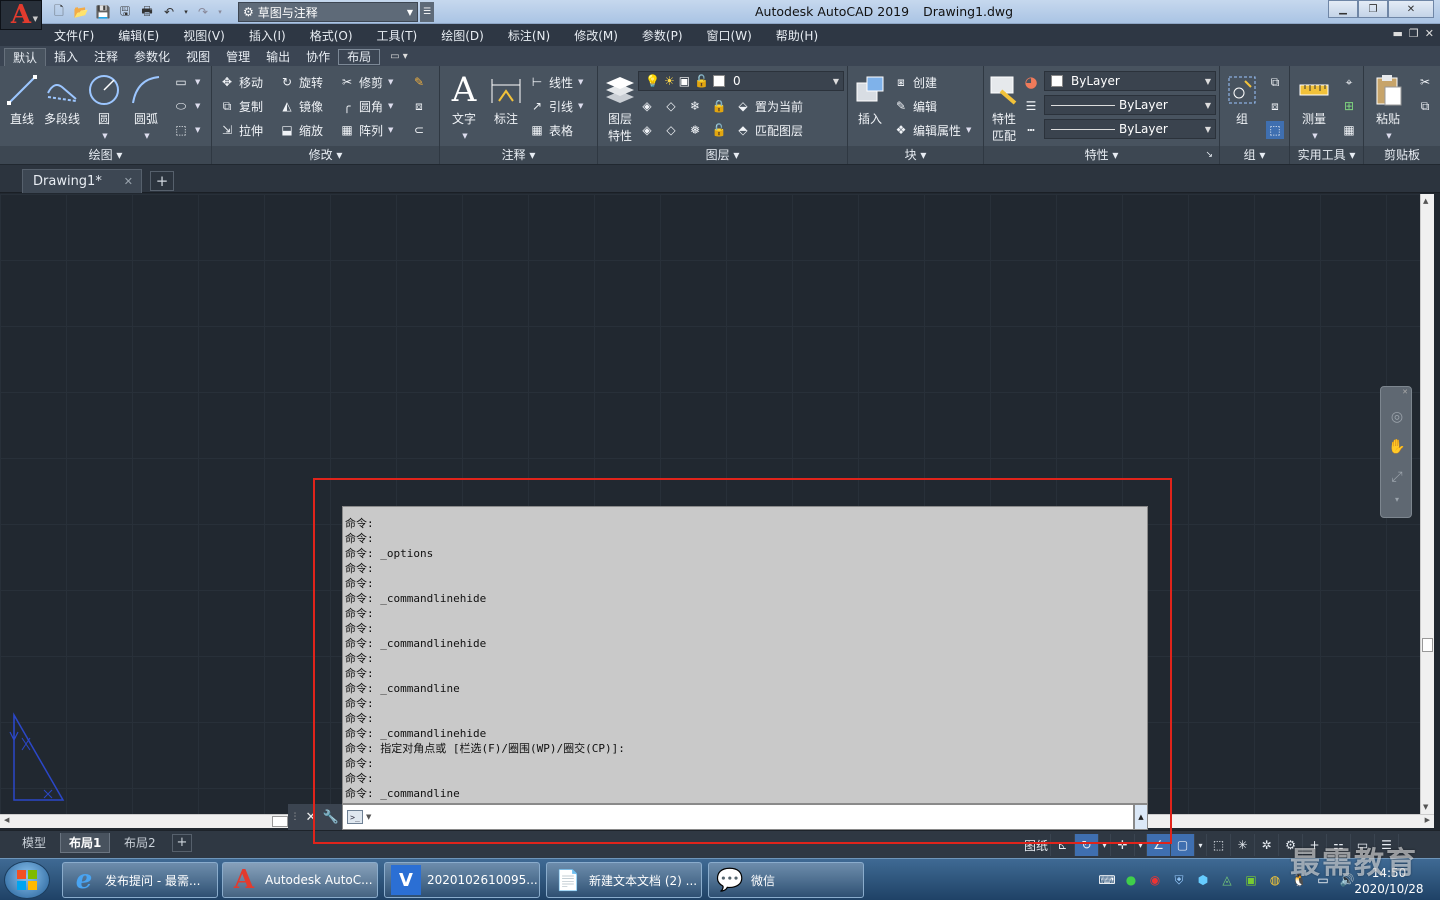  Describe the element at coordinates (240, 106) in the screenshot. I see `copy-button: ⧉ 复制` at that location.